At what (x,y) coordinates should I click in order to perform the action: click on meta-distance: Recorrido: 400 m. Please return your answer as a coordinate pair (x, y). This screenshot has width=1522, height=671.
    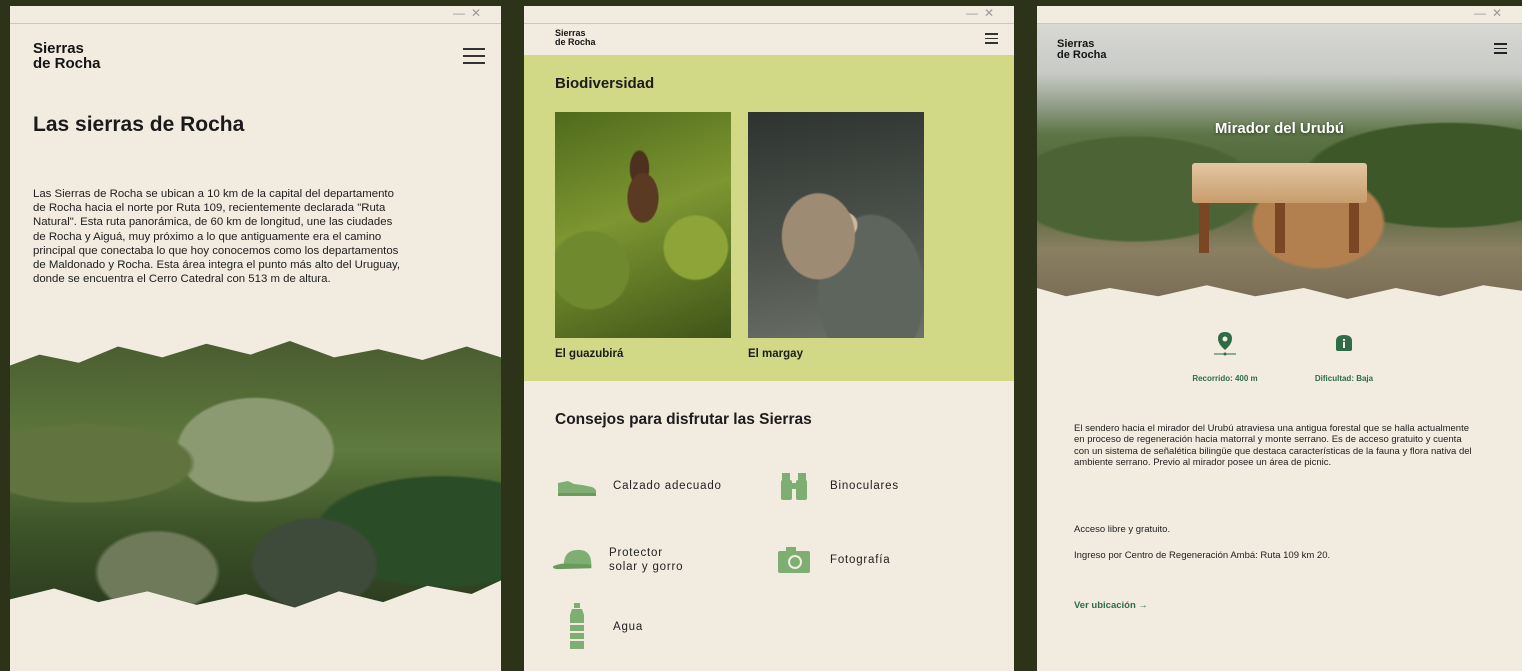
    Looking at the image, I should click on (1225, 357).